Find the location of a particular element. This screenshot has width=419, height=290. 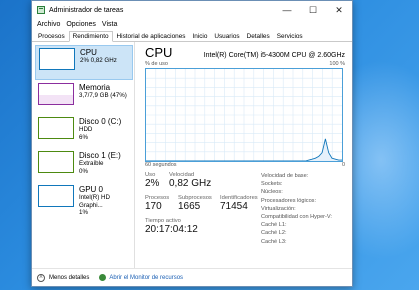

identificadores-value: 71454 is located at coordinates (234, 206).